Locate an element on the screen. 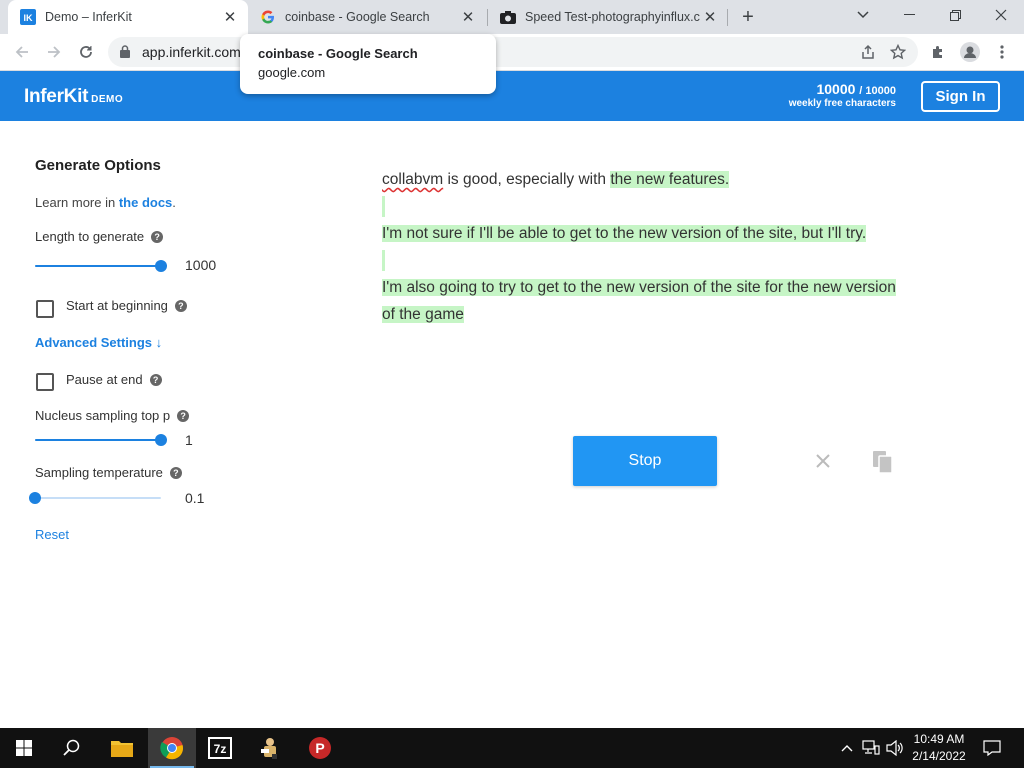 This screenshot has height=768, width=1024. new-tab-icon: + is located at coordinates (748, 17).